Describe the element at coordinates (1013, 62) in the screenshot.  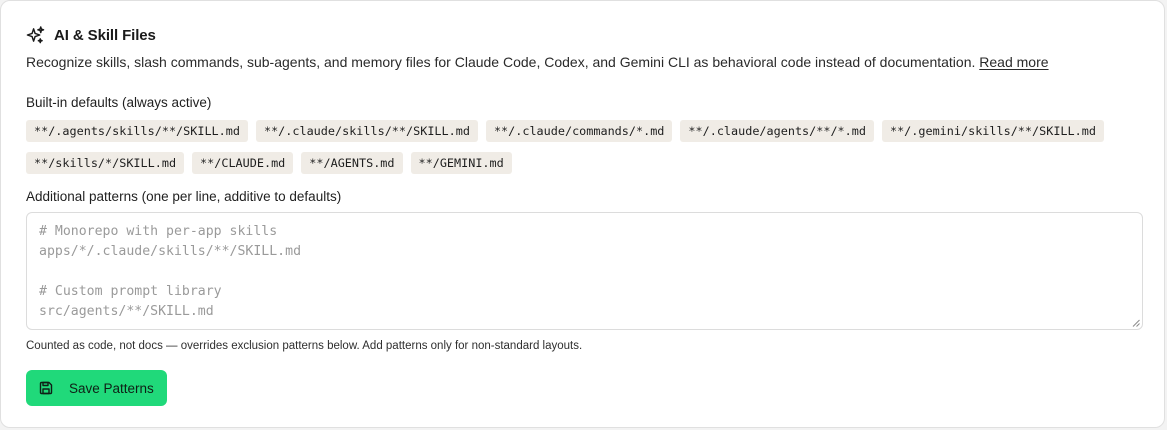
I see `read-more-link: Read more` at that location.